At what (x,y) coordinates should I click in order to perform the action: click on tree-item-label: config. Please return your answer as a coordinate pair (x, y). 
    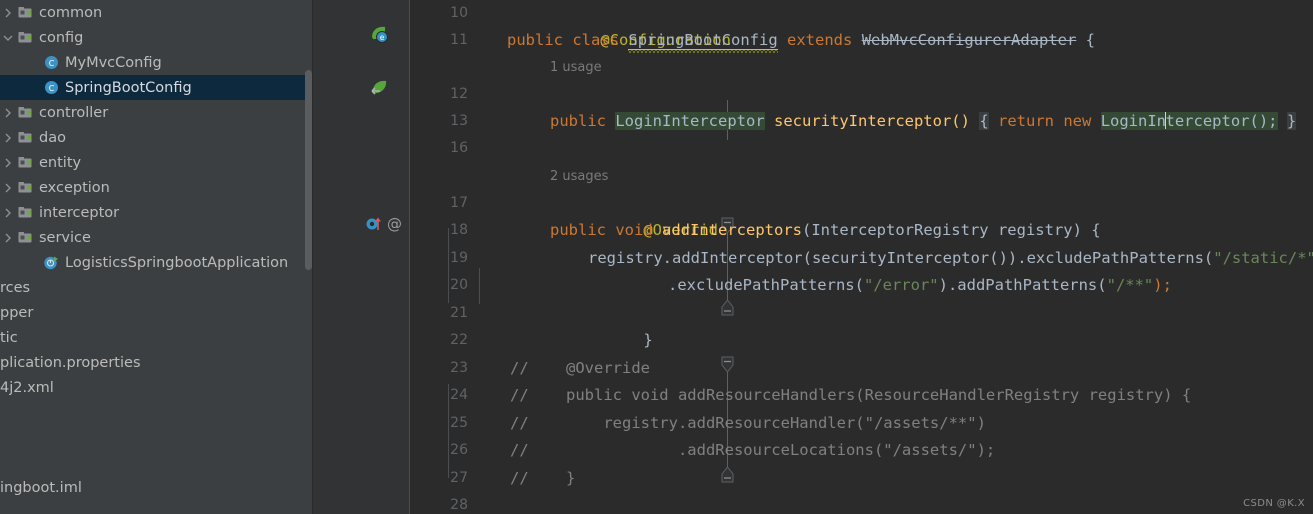
    Looking at the image, I should click on (61, 37).